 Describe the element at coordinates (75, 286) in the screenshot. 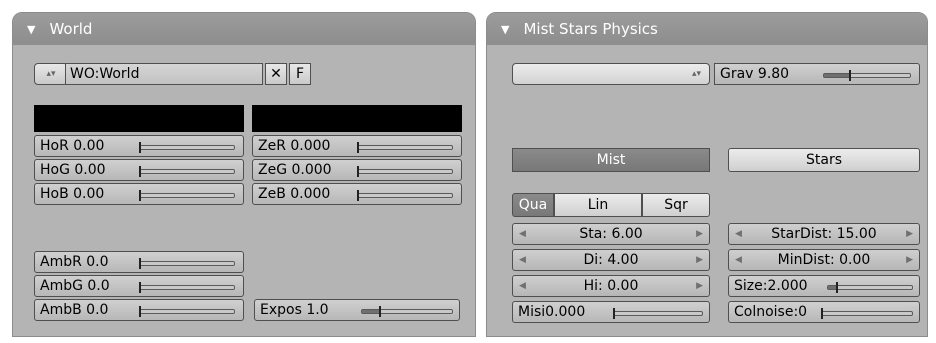

I see `ambient-green-label: AmbG 0.0` at that location.